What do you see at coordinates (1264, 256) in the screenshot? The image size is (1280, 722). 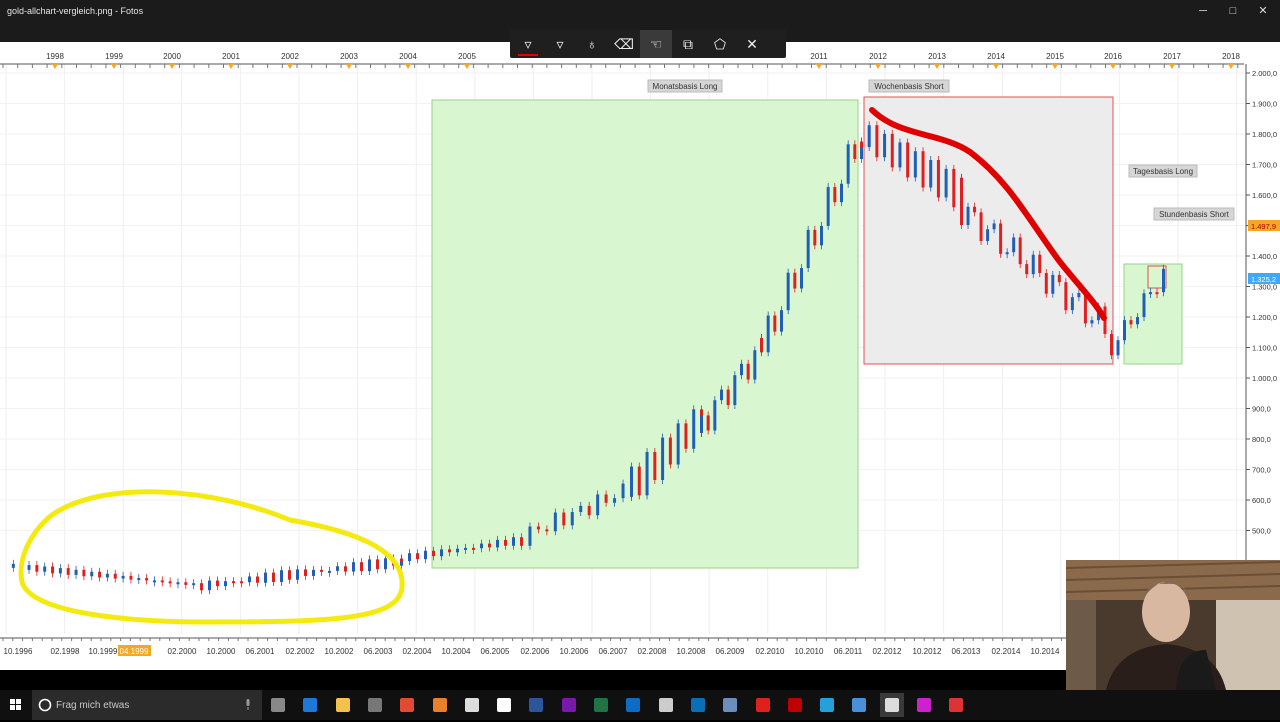 I see `price-label: 1.400,0` at bounding box center [1264, 256].